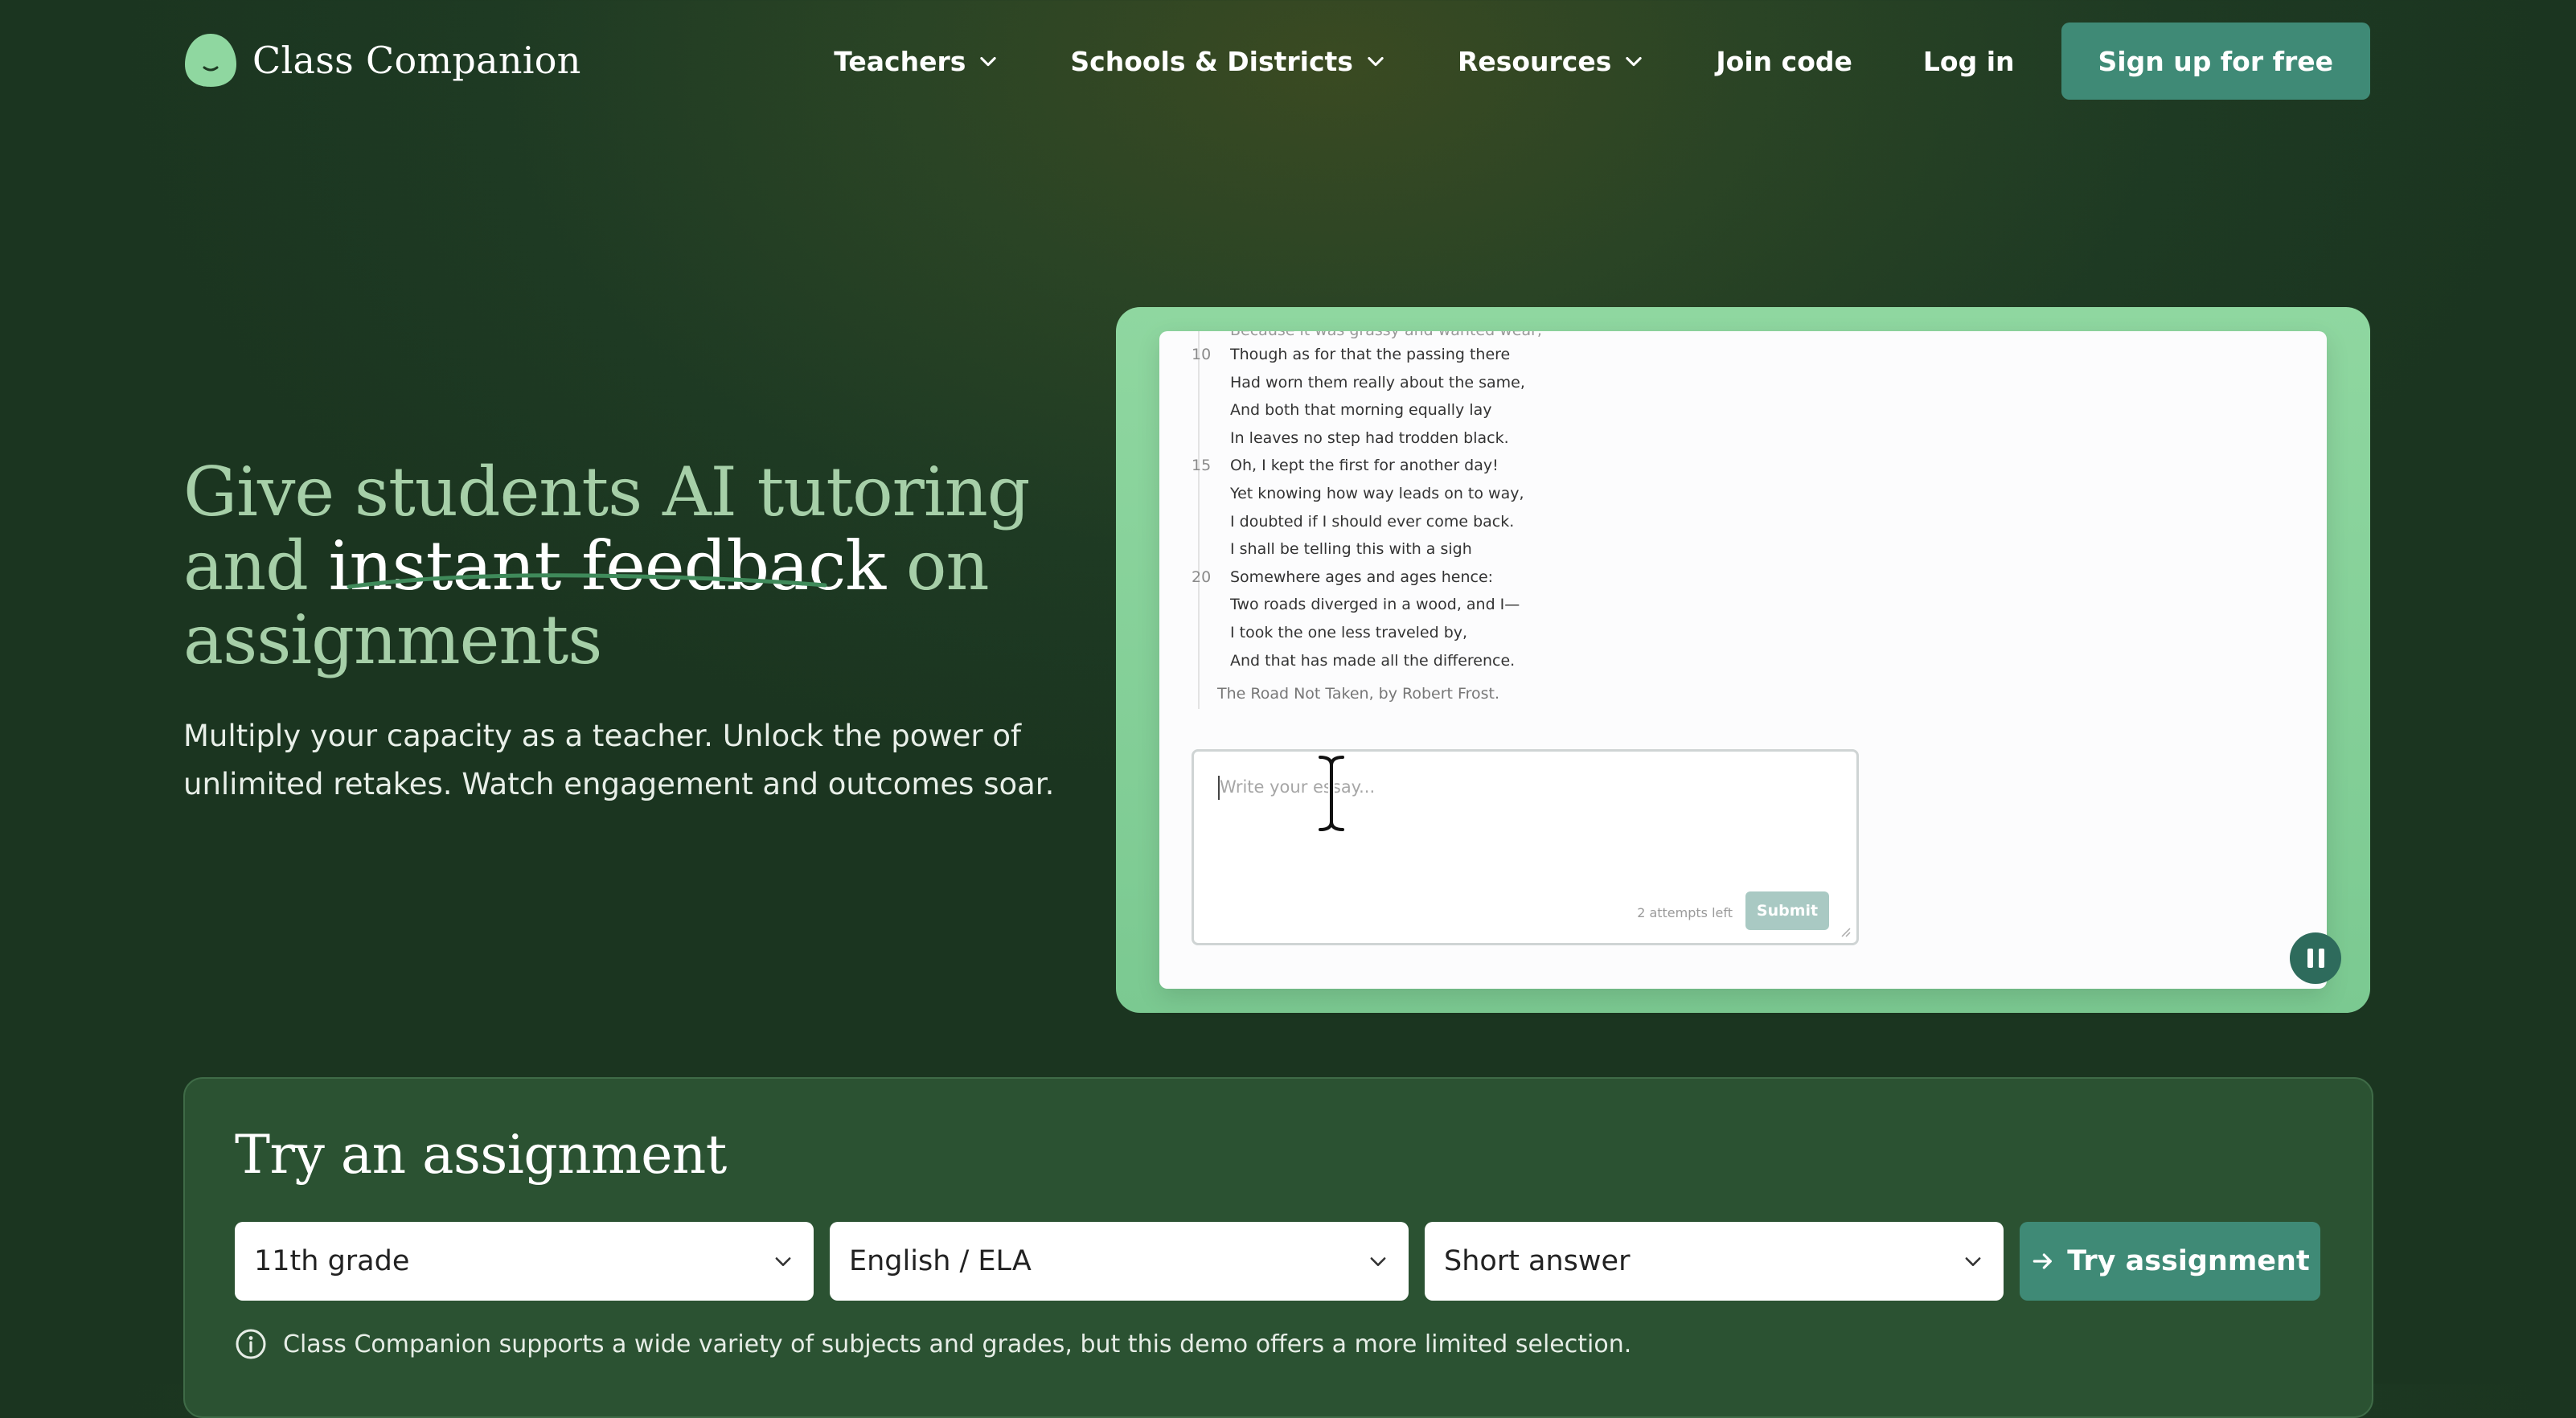  What do you see at coordinates (1331, 793) in the screenshot?
I see `text-cursor-icon` at bounding box center [1331, 793].